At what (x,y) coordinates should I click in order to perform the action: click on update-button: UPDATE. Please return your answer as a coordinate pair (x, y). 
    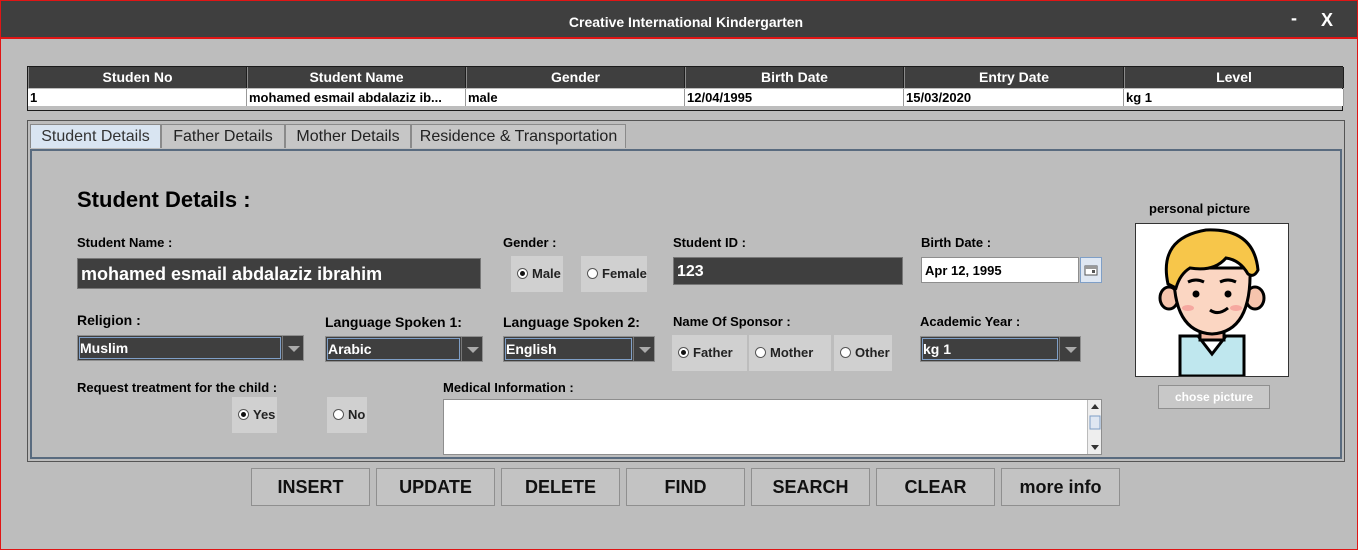
    Looking at the image, I should click on (435, 487).